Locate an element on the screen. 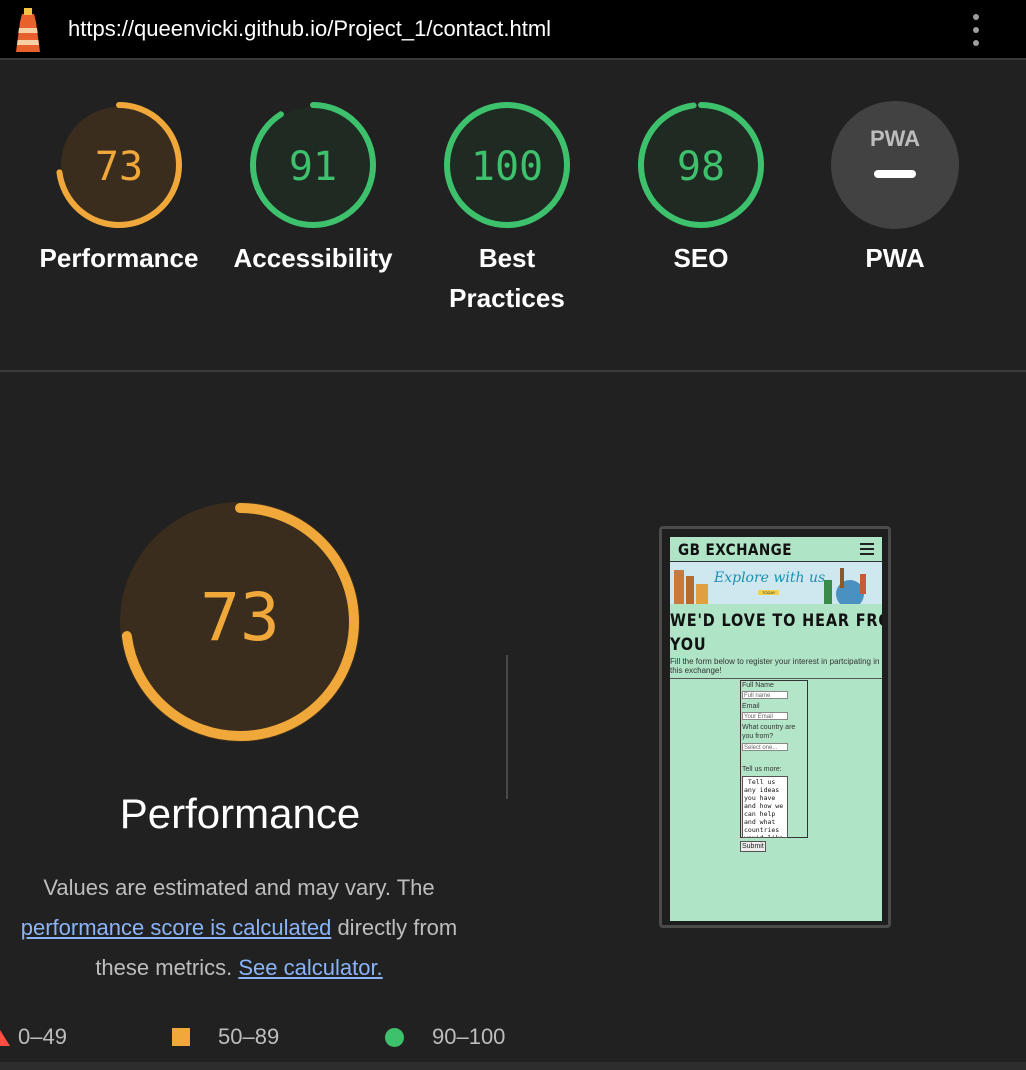 The image size is (1026, 1070). legend-average-range: 50–89 is located at coordinates (249, 1036).